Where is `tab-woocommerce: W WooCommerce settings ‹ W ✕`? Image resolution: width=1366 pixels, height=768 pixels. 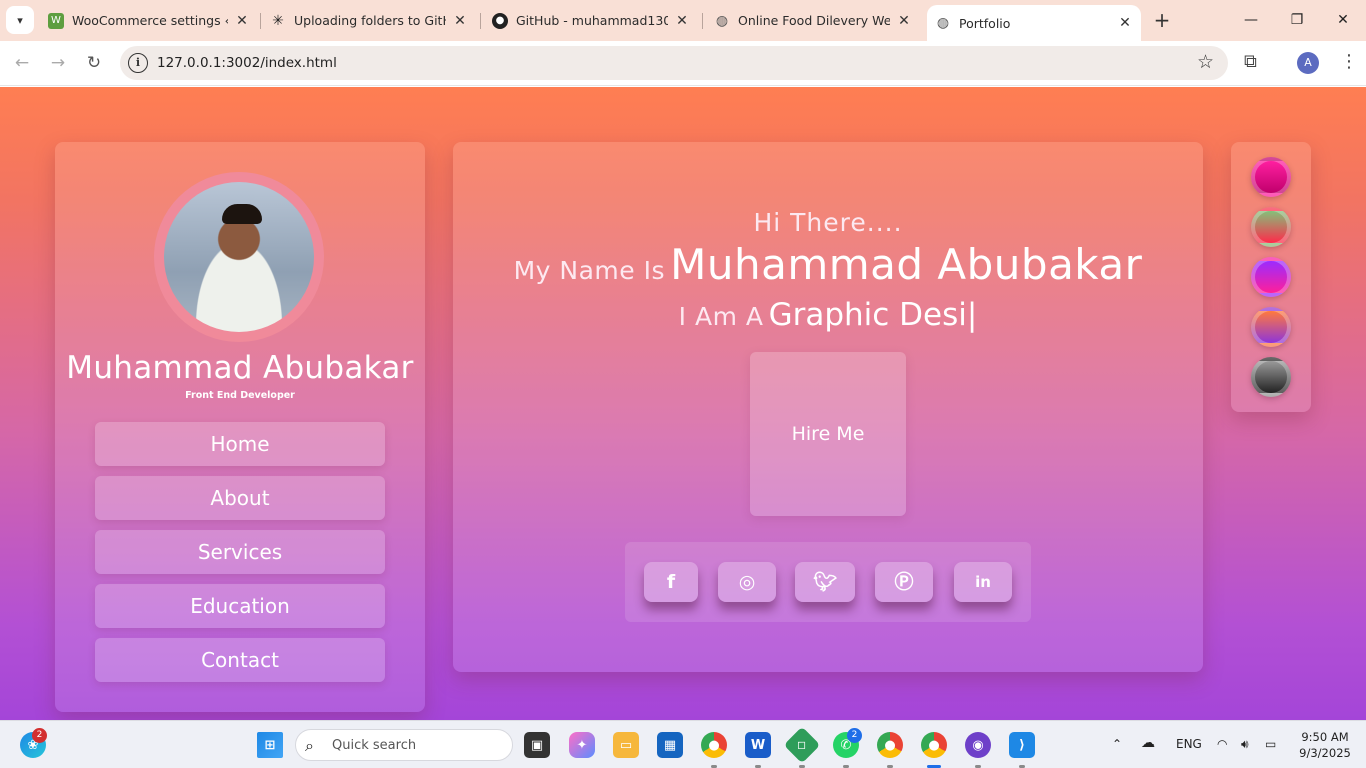 tab-woocommerce: W WooCommerce settings ‹ W ✕ is located at coordinates (149, 20).